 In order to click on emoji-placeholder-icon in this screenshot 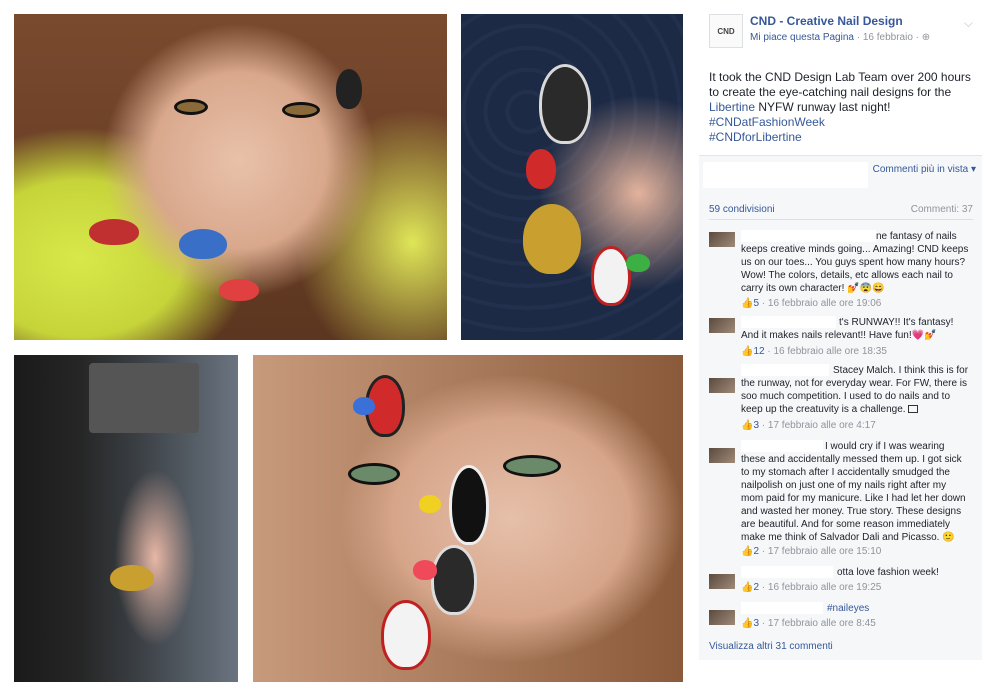, I will do `click(913, 409)`.